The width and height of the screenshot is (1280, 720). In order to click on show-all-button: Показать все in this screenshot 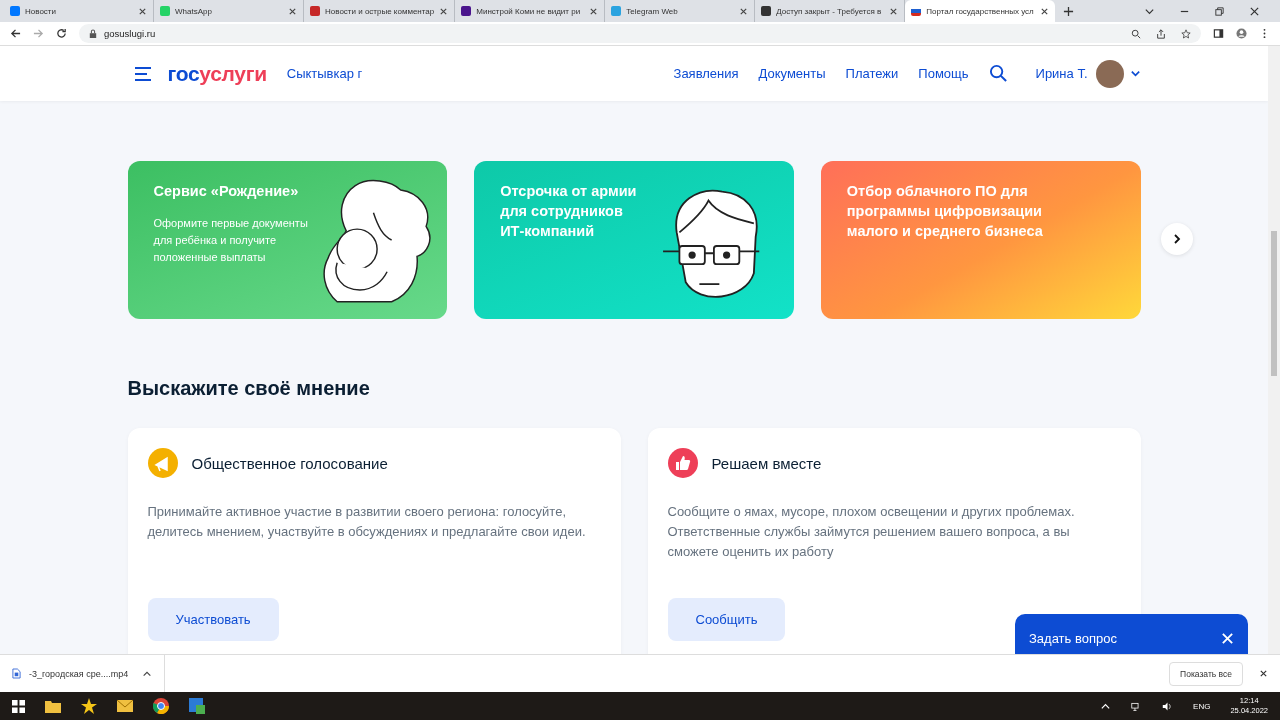, I will do `click(1206, 673)`.